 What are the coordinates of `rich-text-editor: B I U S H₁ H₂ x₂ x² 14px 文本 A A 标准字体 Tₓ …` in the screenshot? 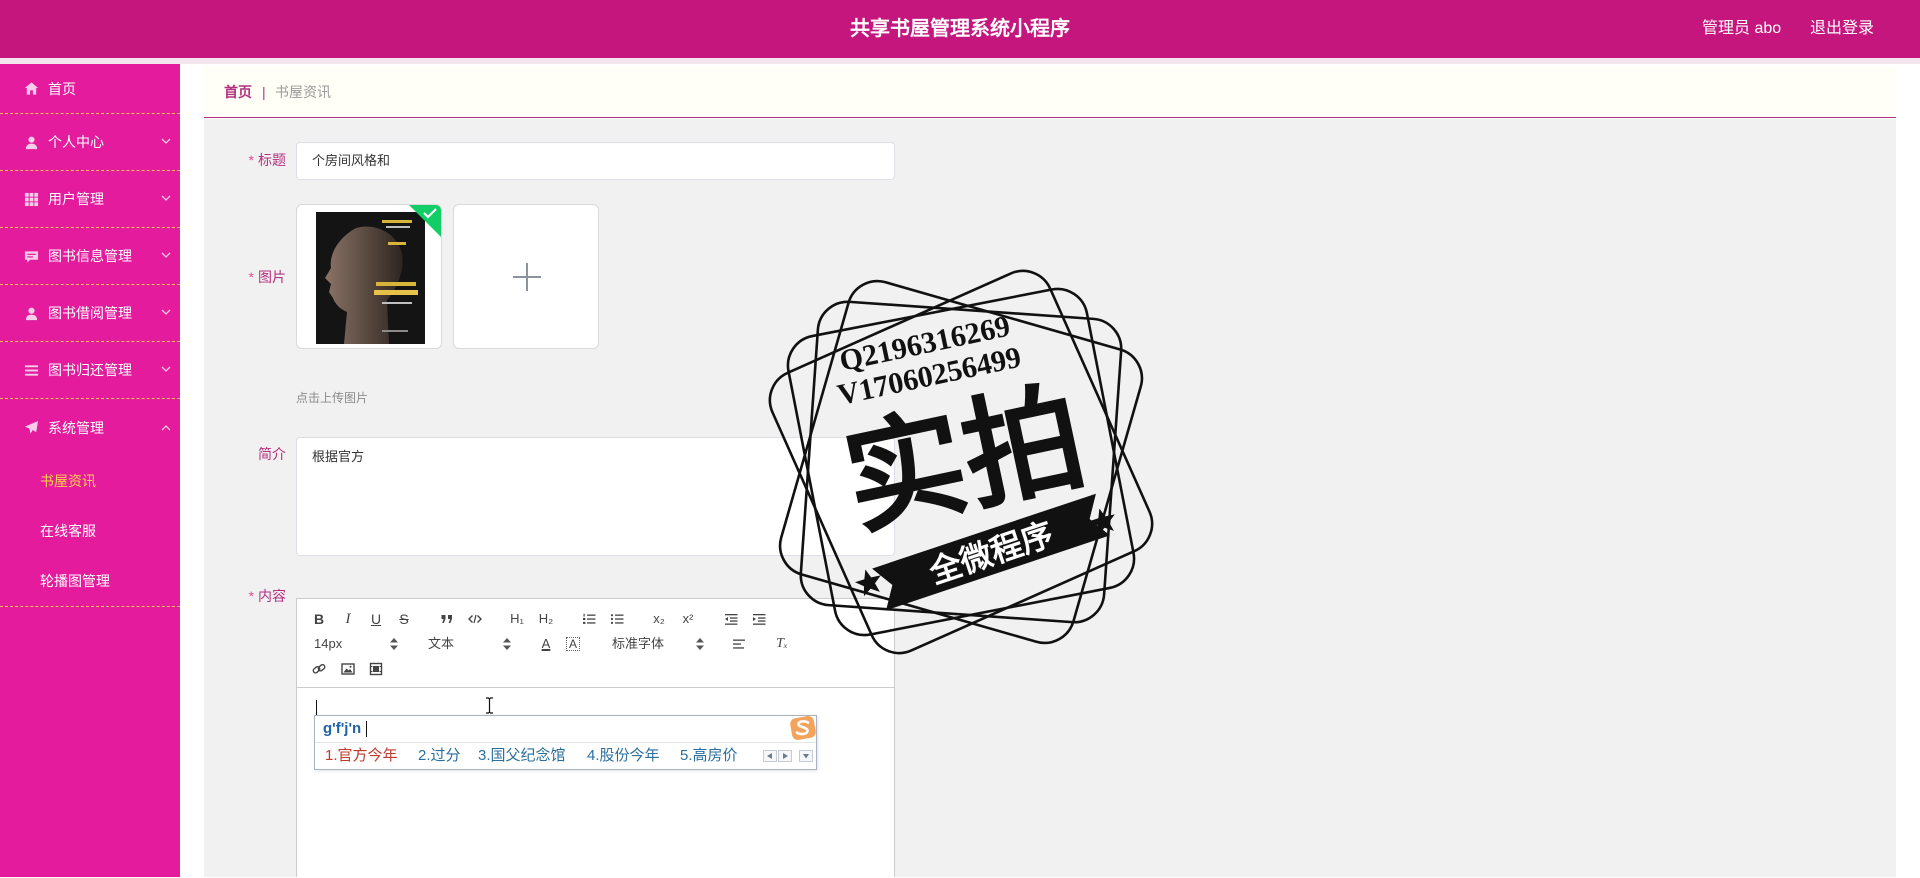 It's located at (595, 737).